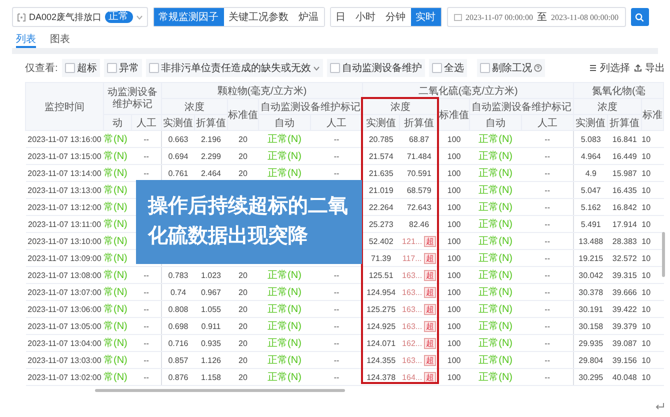 The width and height of the screenshot is (670, 417). Describe the element at coordinates (211, 156) in the screenshot. I see `table-cell: 2.299` at that location.